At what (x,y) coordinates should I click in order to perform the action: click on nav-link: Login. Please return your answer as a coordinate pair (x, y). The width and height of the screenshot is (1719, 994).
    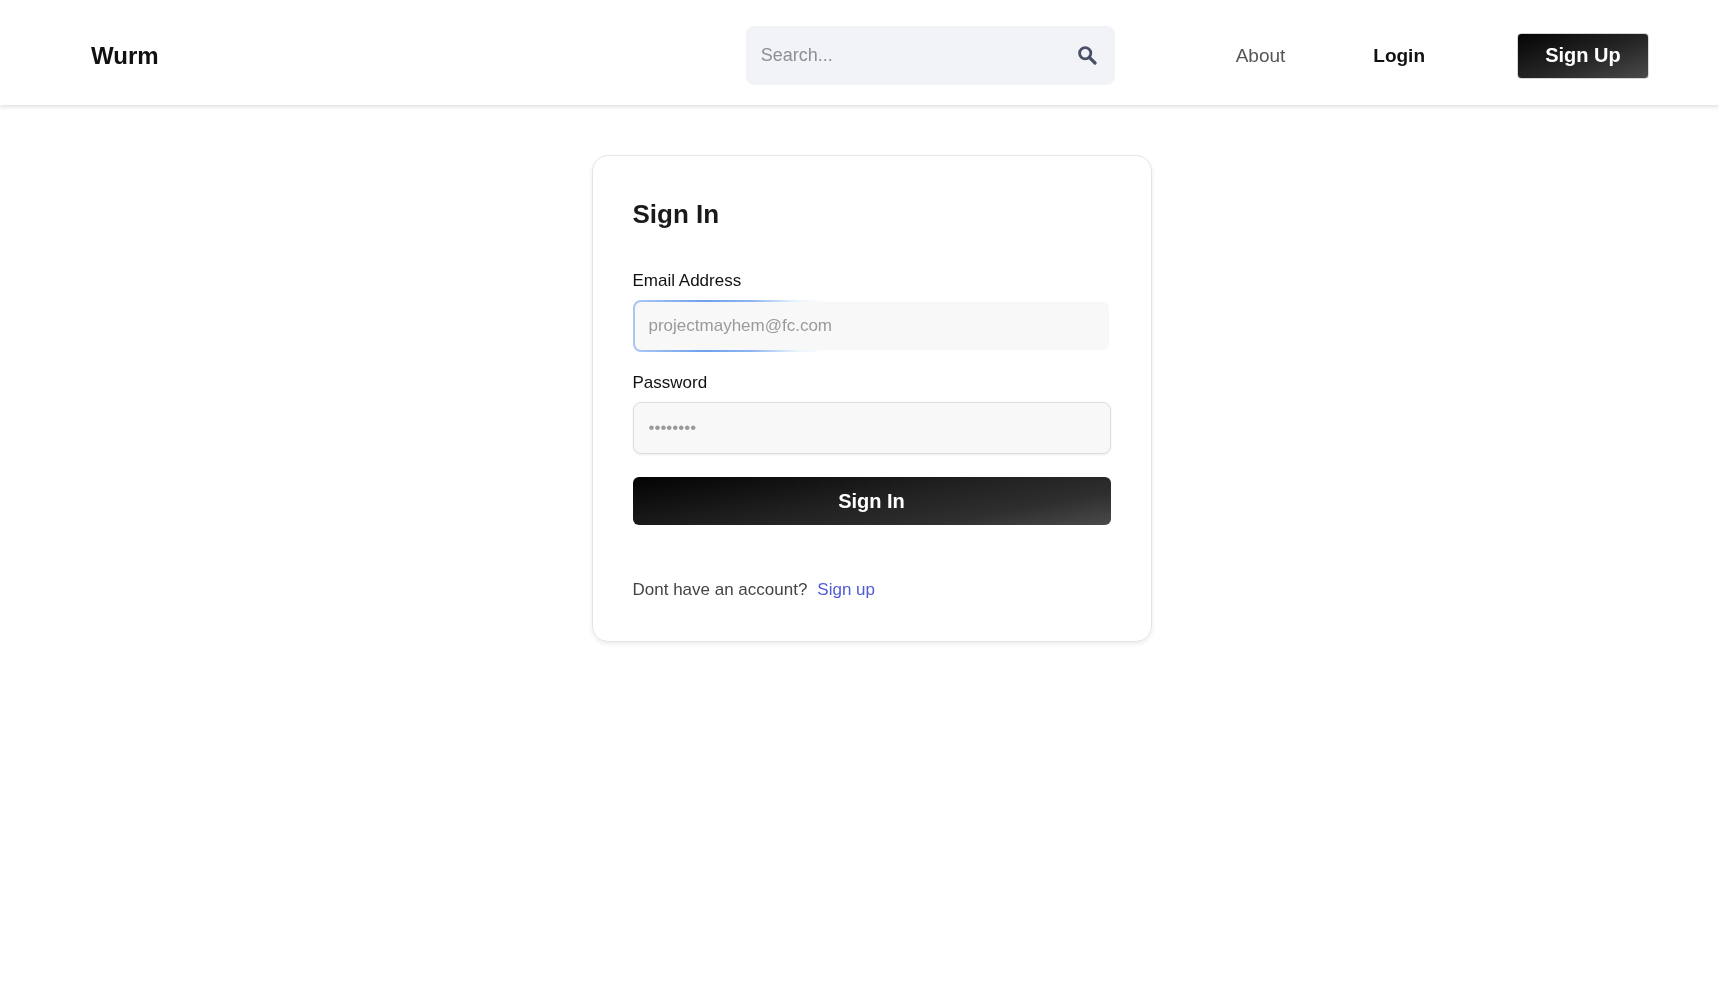
    Looking at the image, I should click on (1399, 55).